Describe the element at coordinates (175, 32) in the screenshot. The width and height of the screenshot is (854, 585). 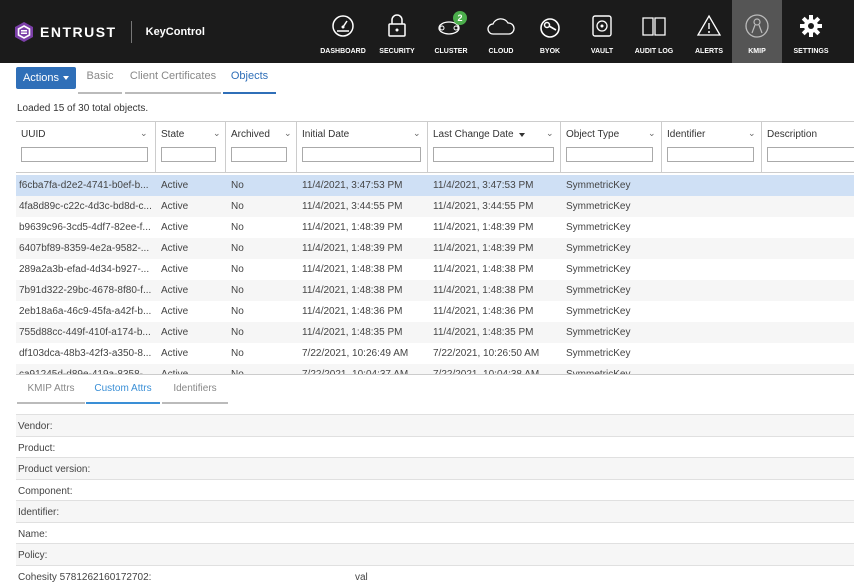
I see `product-name: KeyControl` at that location.